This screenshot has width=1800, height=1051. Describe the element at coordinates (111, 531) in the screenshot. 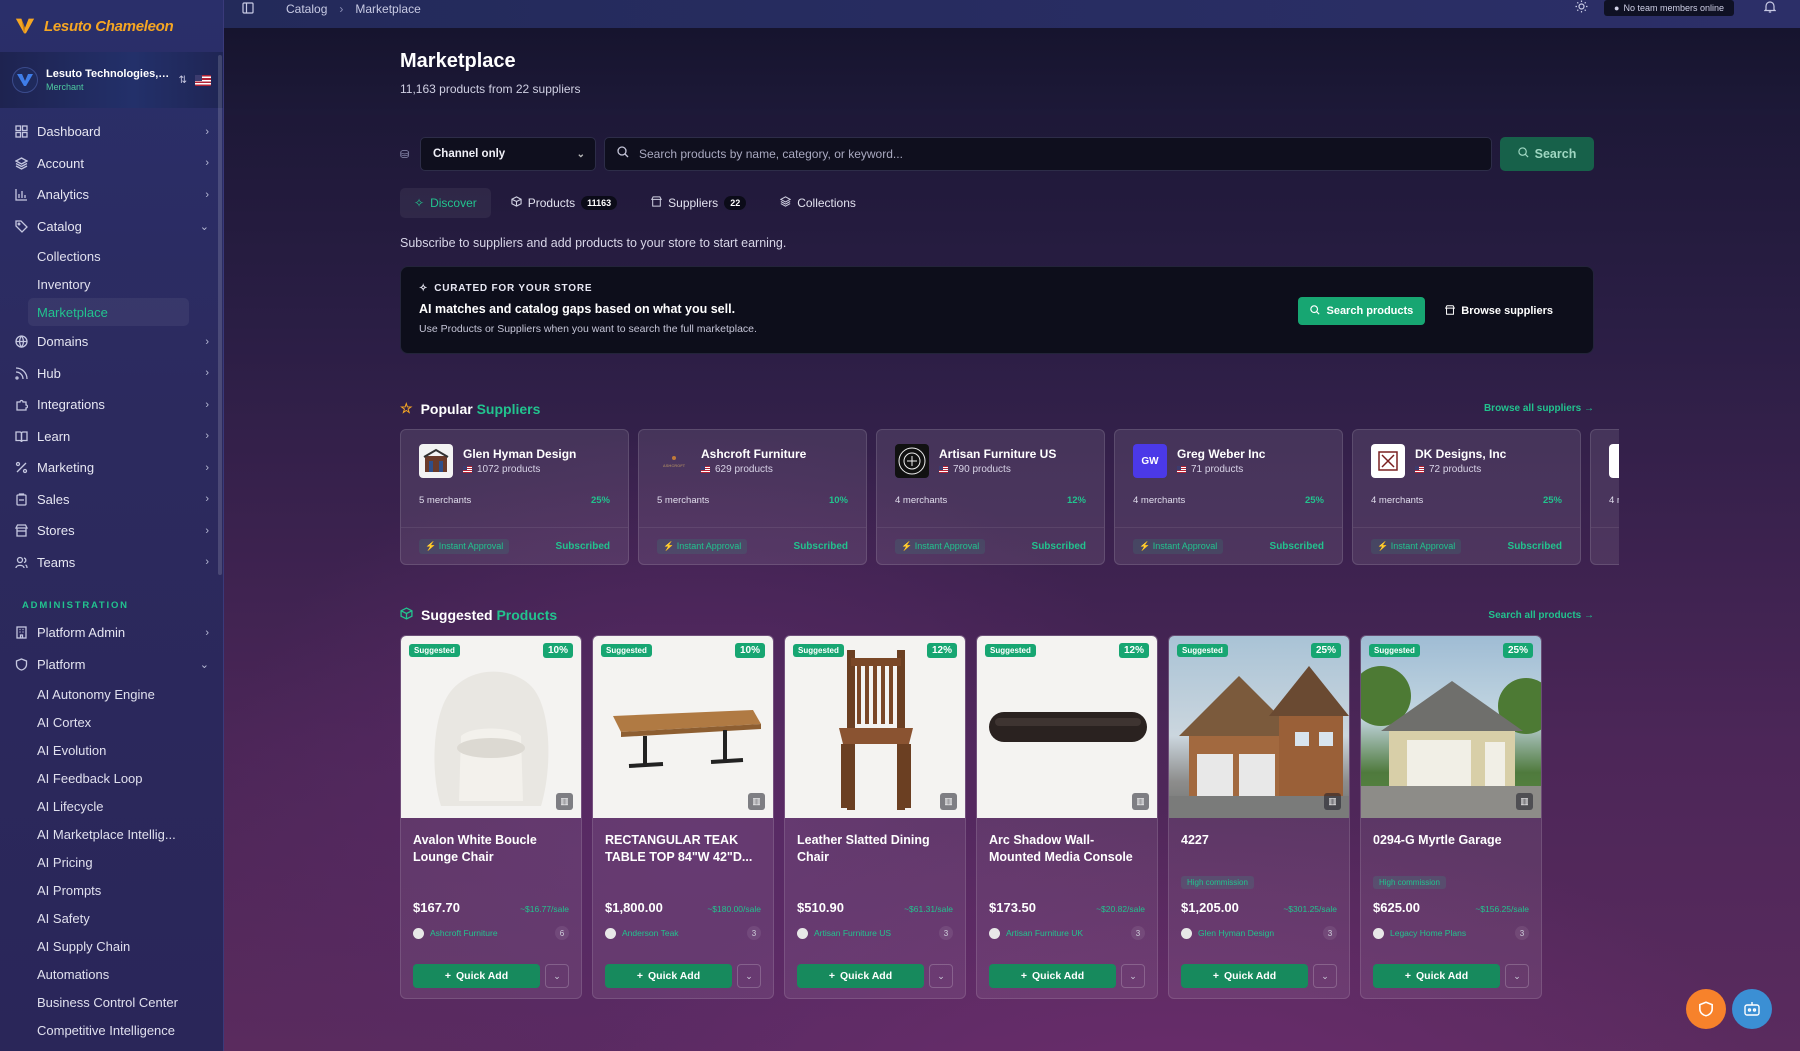

I see `sidebar-item-stores: Stores ›` at that location.